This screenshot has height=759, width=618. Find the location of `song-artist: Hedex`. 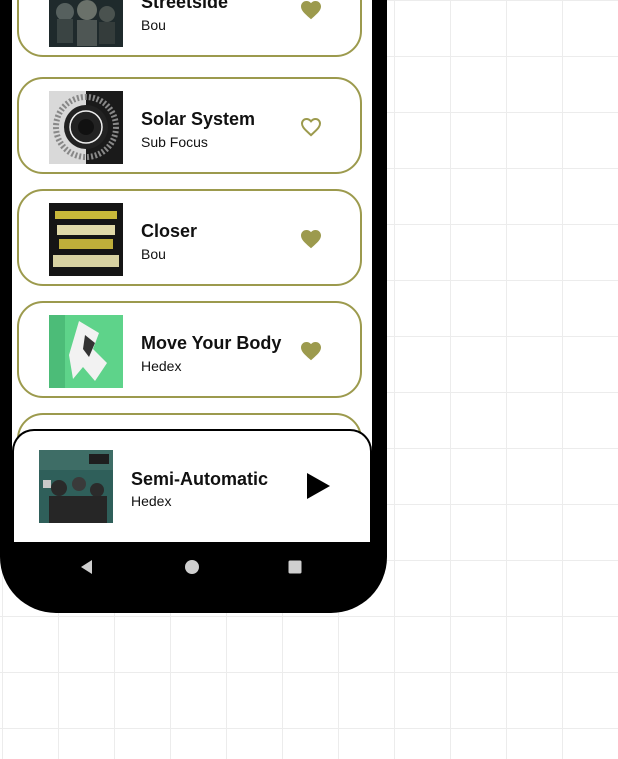

song-artist: Hedex is located at coordinates (161, 366).